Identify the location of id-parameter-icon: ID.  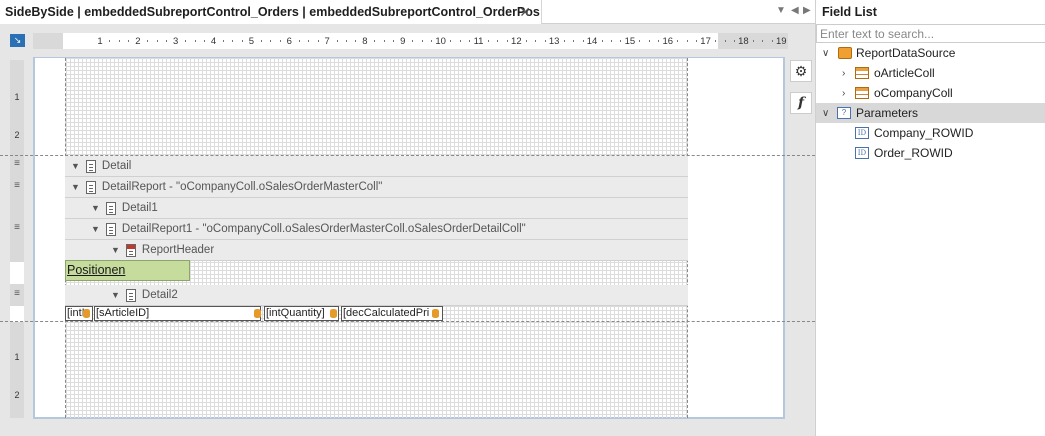
(862, 133).